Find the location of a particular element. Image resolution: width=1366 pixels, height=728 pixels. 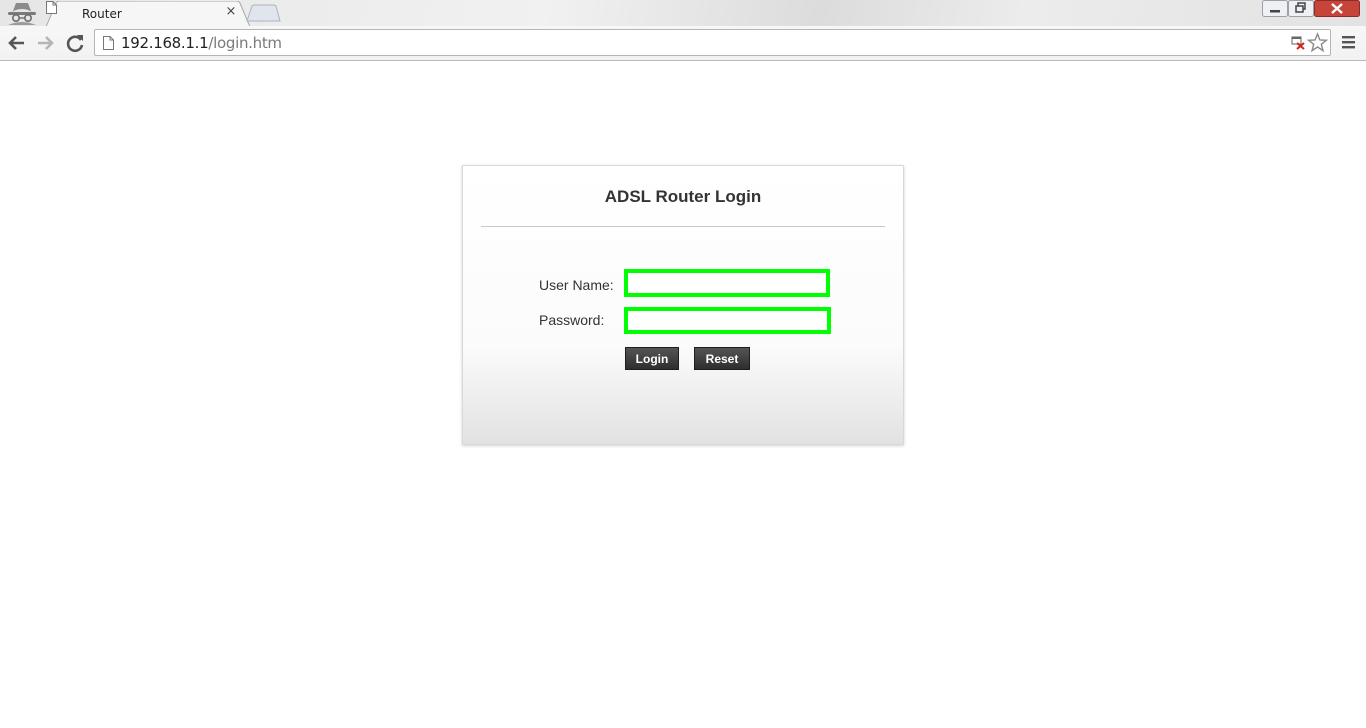

login-button: Login is located at coordinates (652, 358).